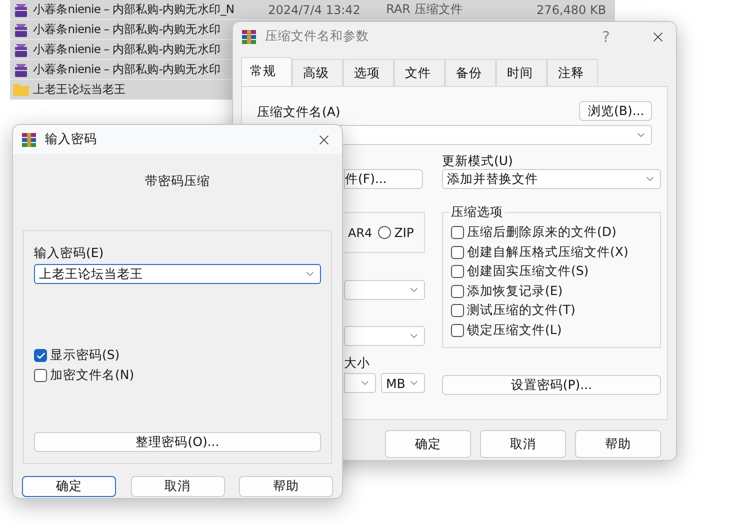 This screenshot has height=526, width=736. Describe the element at coordinates (404, 232) in the screenshot. I see `radio-label: ZIP` at that location.